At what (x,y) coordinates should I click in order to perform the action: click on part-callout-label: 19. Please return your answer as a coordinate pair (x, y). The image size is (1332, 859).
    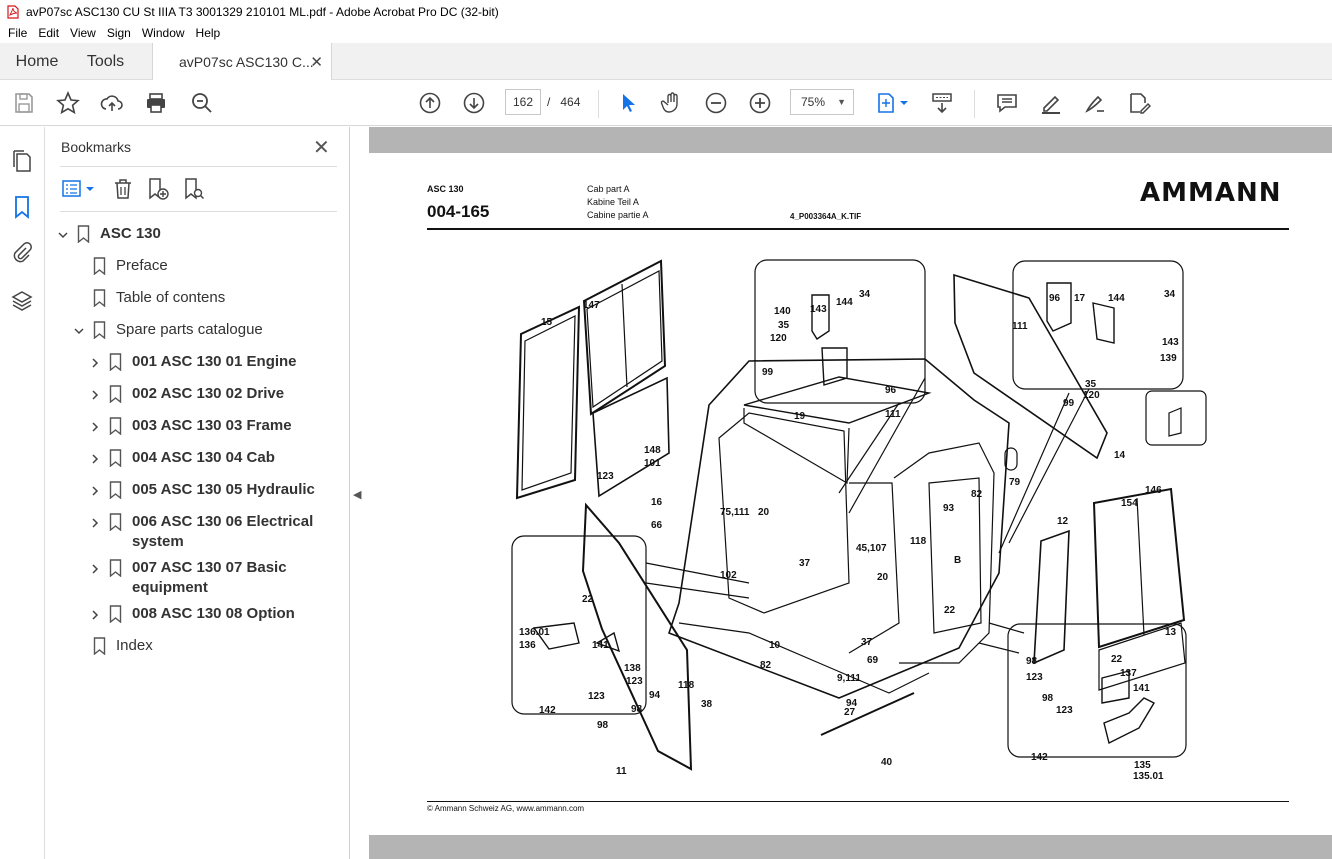
    Looking at the image, I should click on (800, 416).